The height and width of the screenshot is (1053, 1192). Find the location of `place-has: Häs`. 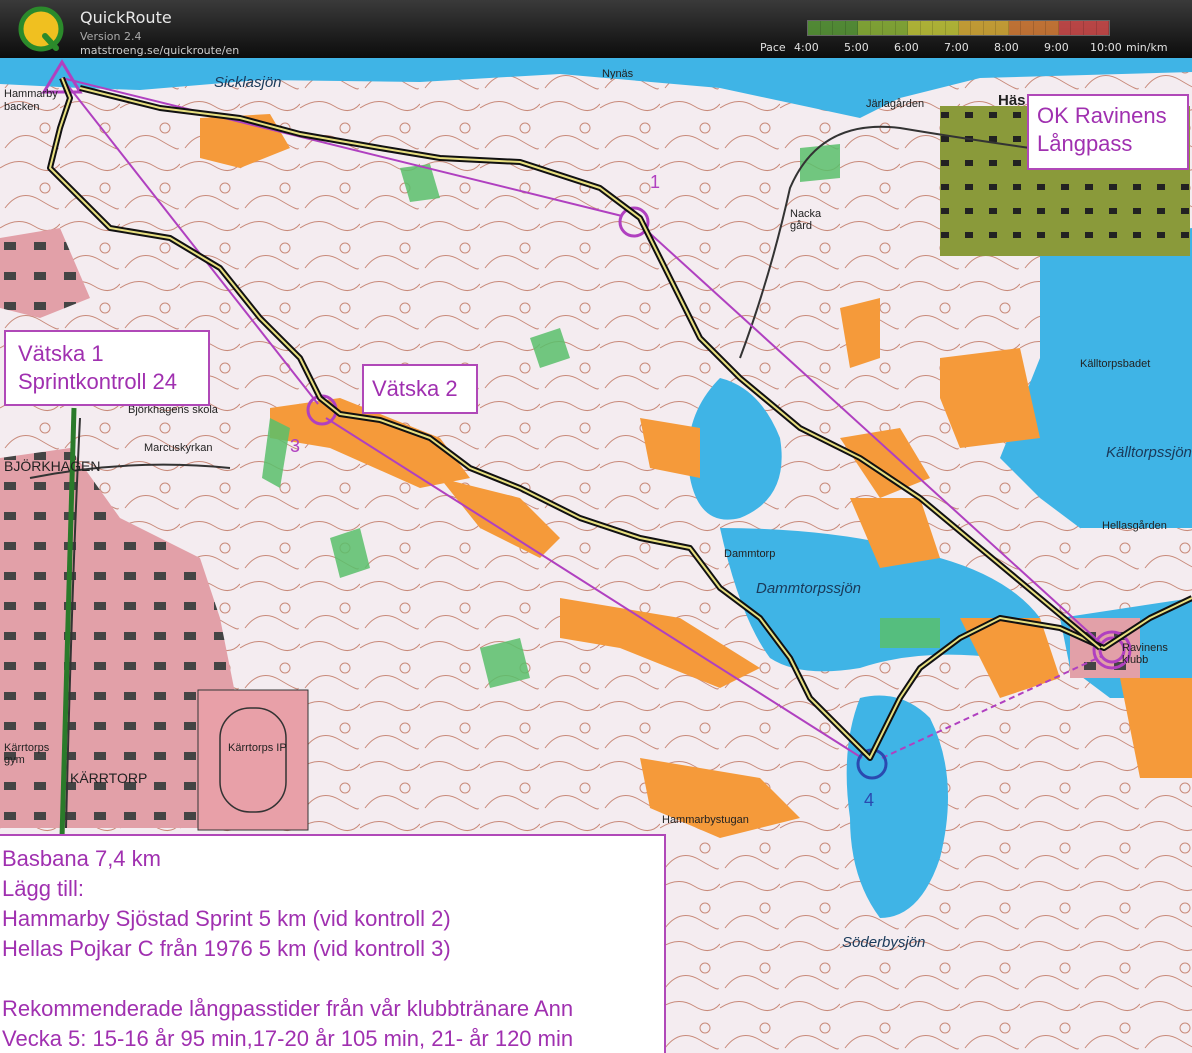

place-has: Häs is located at coordinates (1012, 100).